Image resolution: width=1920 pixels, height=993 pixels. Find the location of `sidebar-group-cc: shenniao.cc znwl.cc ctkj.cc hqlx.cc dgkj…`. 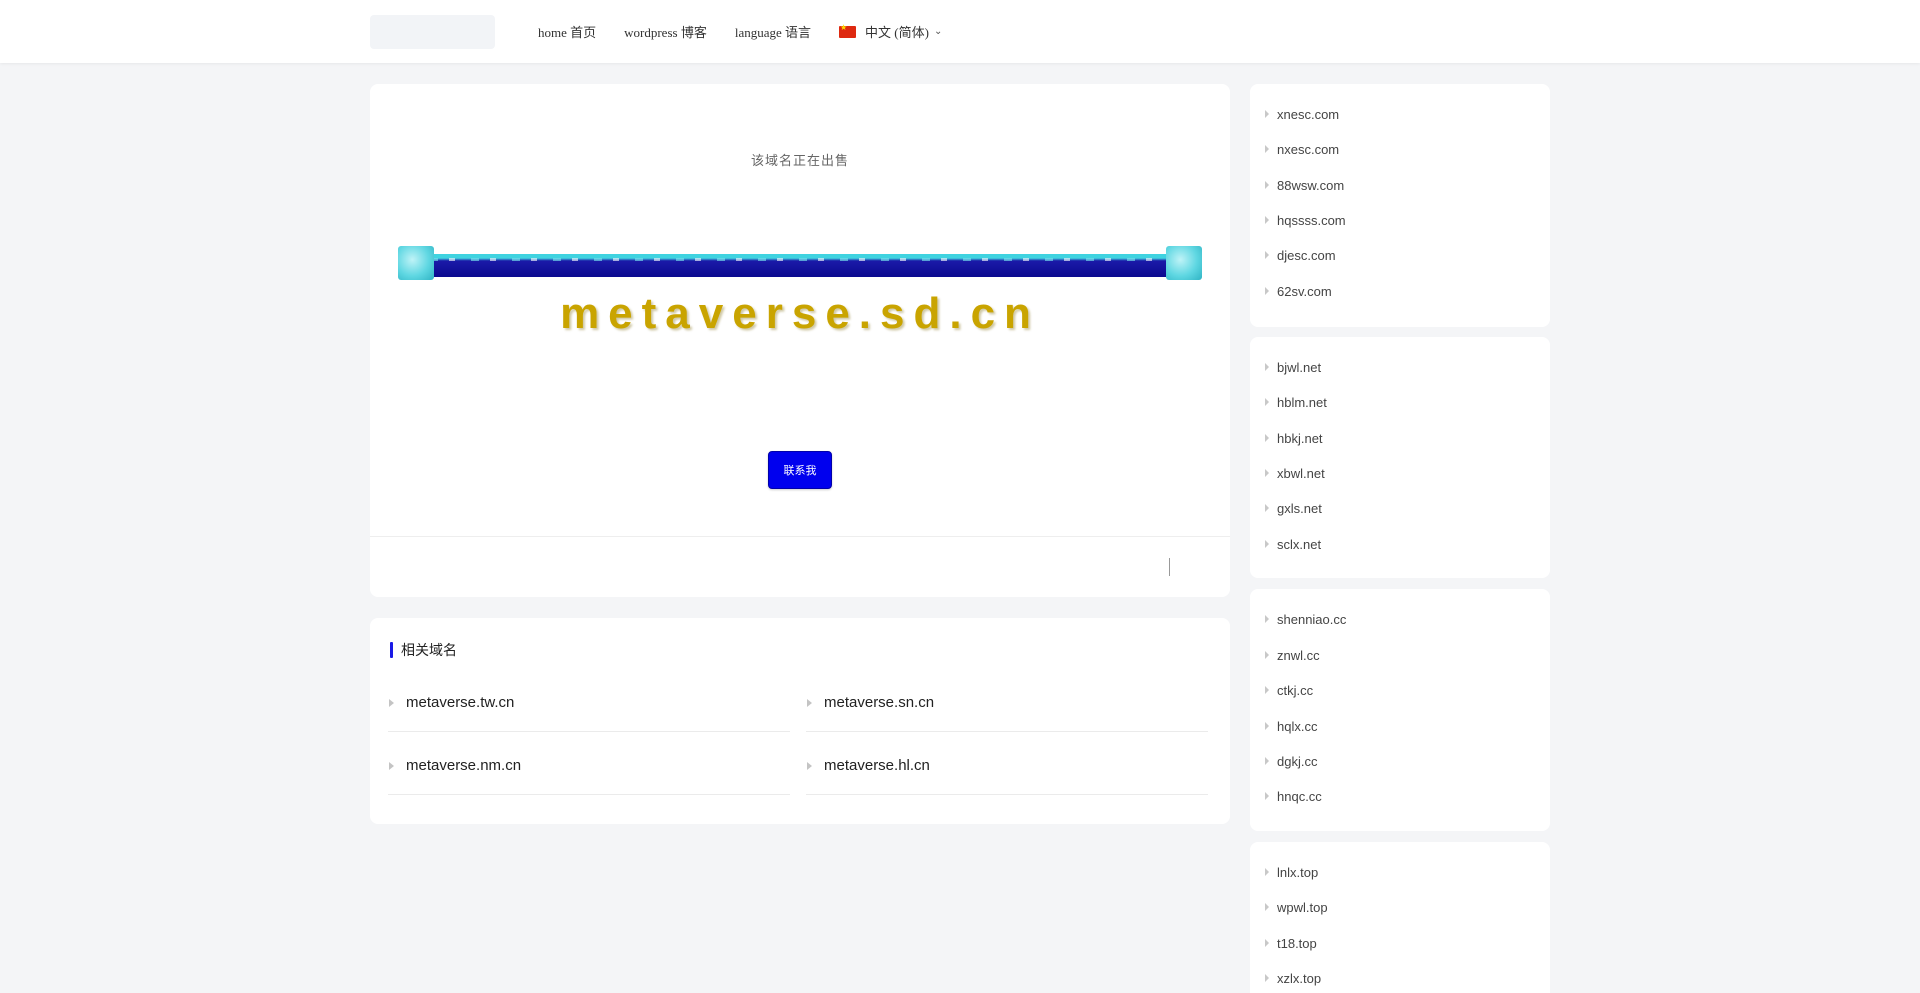

sidebar-group-cc: shenniao.cc znwl.cc ctkj.cc hqlx.cc dgkj… is located at coordinates (1400, 710).